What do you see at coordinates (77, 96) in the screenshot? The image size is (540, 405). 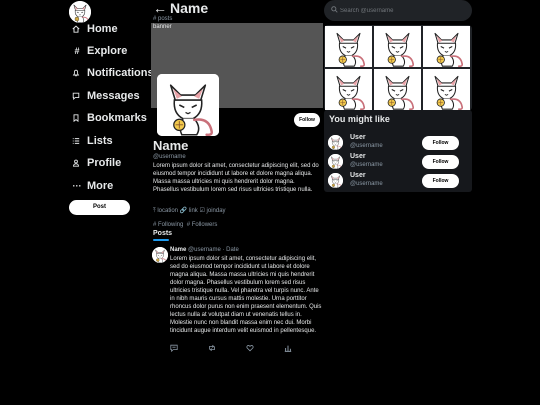 I see `message-icon` at bounding box center [77, 96].